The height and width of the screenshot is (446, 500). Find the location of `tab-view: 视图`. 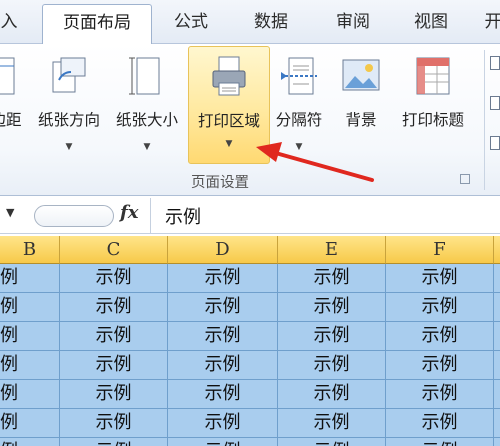

tab-view: 视图 is located at coordinates (431, 24).